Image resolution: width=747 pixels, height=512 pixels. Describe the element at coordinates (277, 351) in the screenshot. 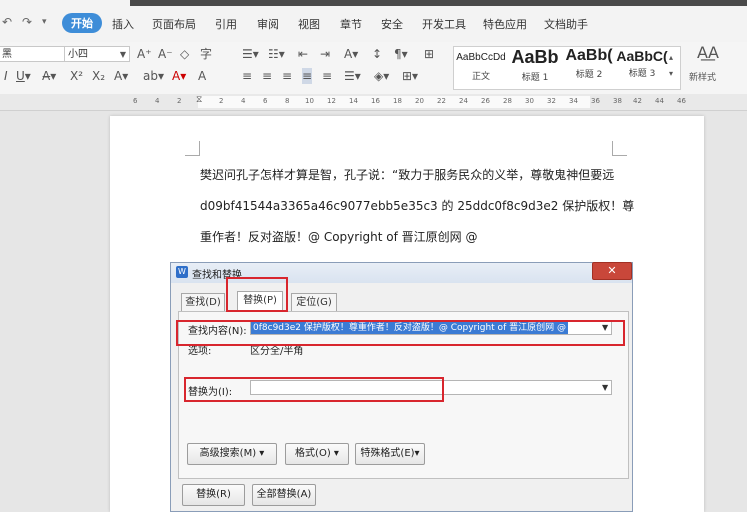

I see `options-value: 区分全/半角` at that location.